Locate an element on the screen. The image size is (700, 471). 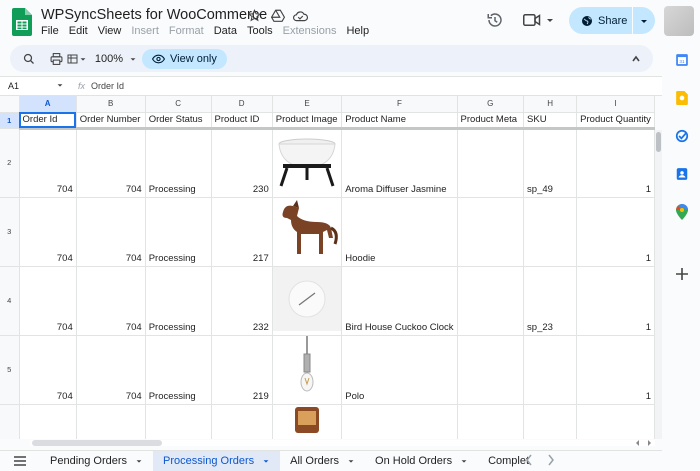
column-header: F is located at coordinates (399, 104).